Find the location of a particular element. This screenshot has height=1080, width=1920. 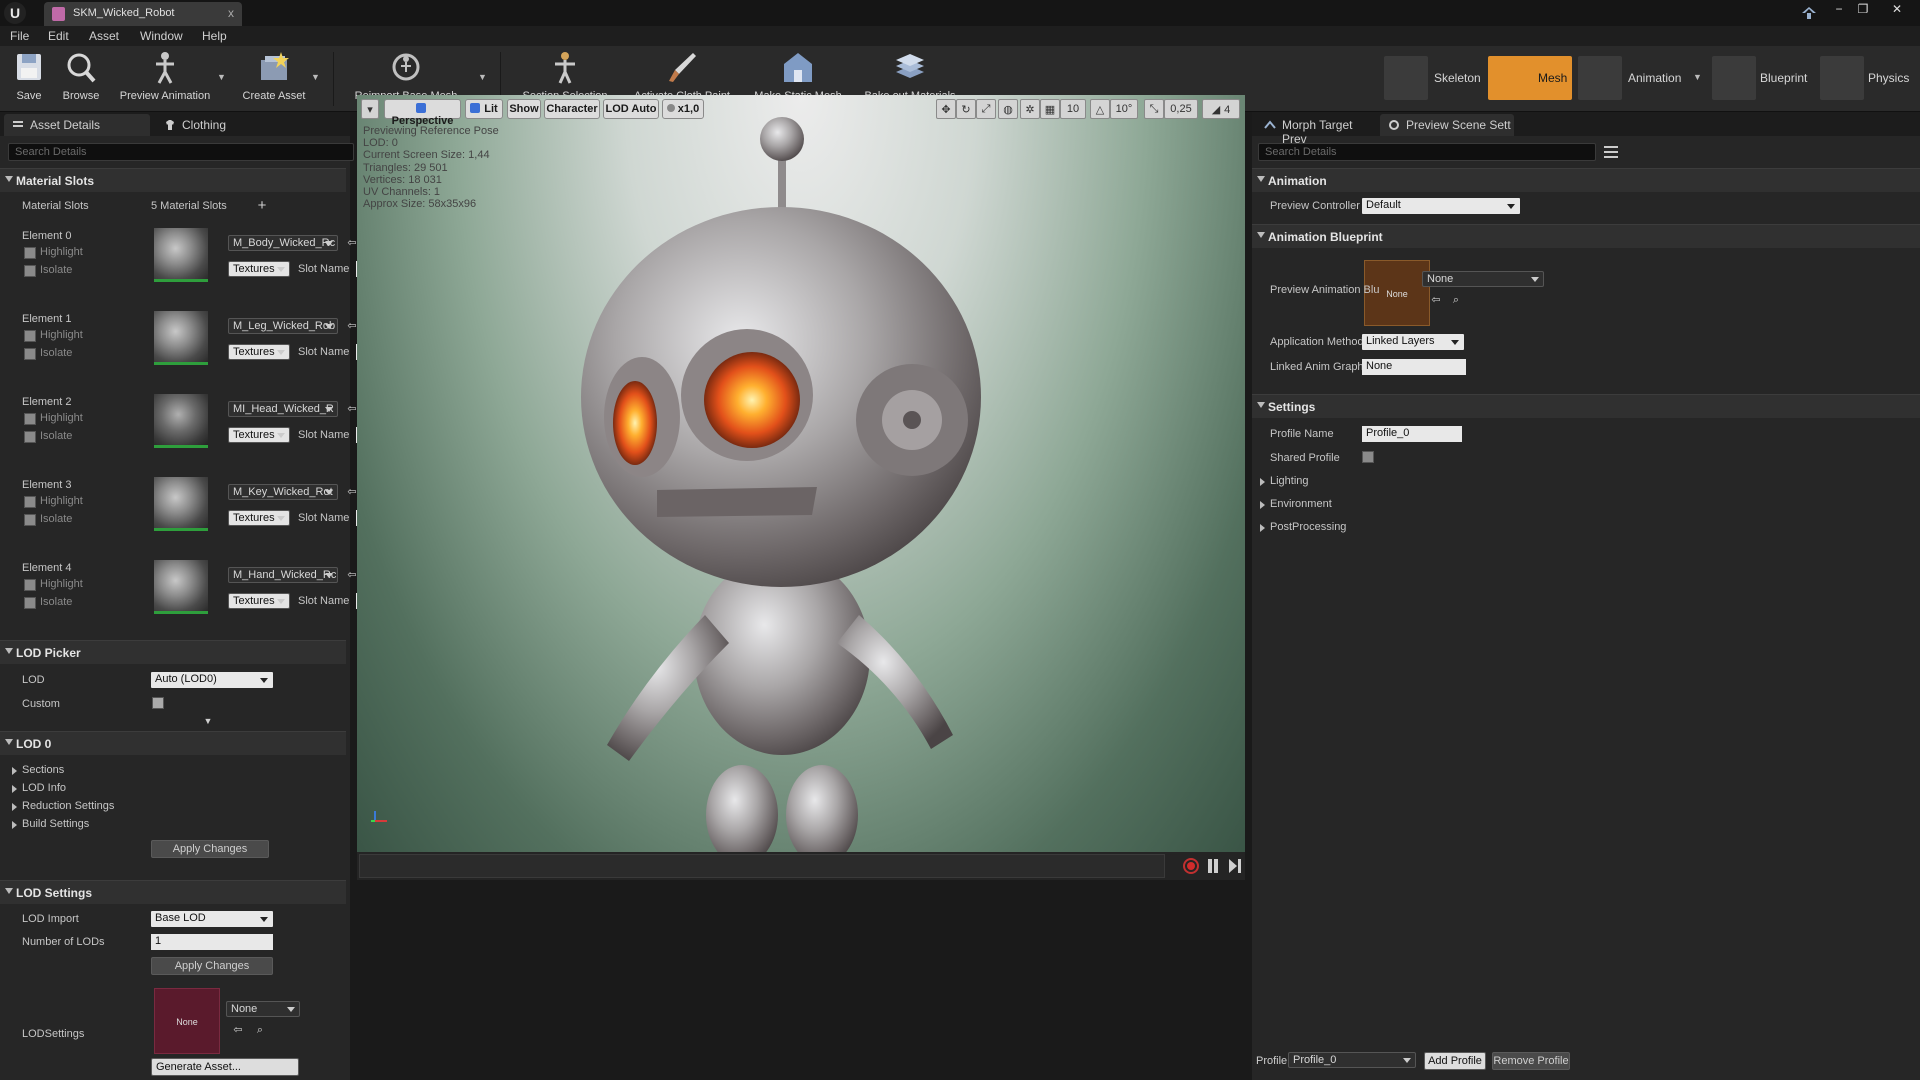

postprocessing-expander: PostProcessing is located at coordinates (1303, 527).